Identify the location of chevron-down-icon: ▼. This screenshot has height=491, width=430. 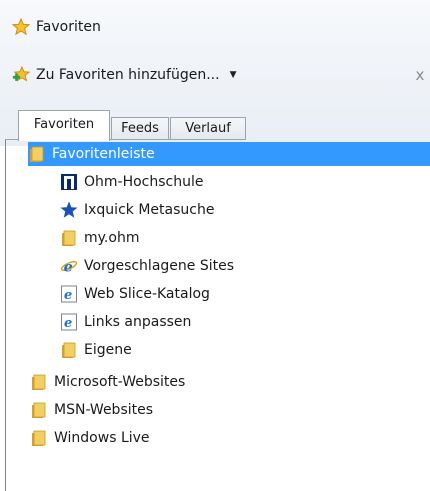
(233, 75).